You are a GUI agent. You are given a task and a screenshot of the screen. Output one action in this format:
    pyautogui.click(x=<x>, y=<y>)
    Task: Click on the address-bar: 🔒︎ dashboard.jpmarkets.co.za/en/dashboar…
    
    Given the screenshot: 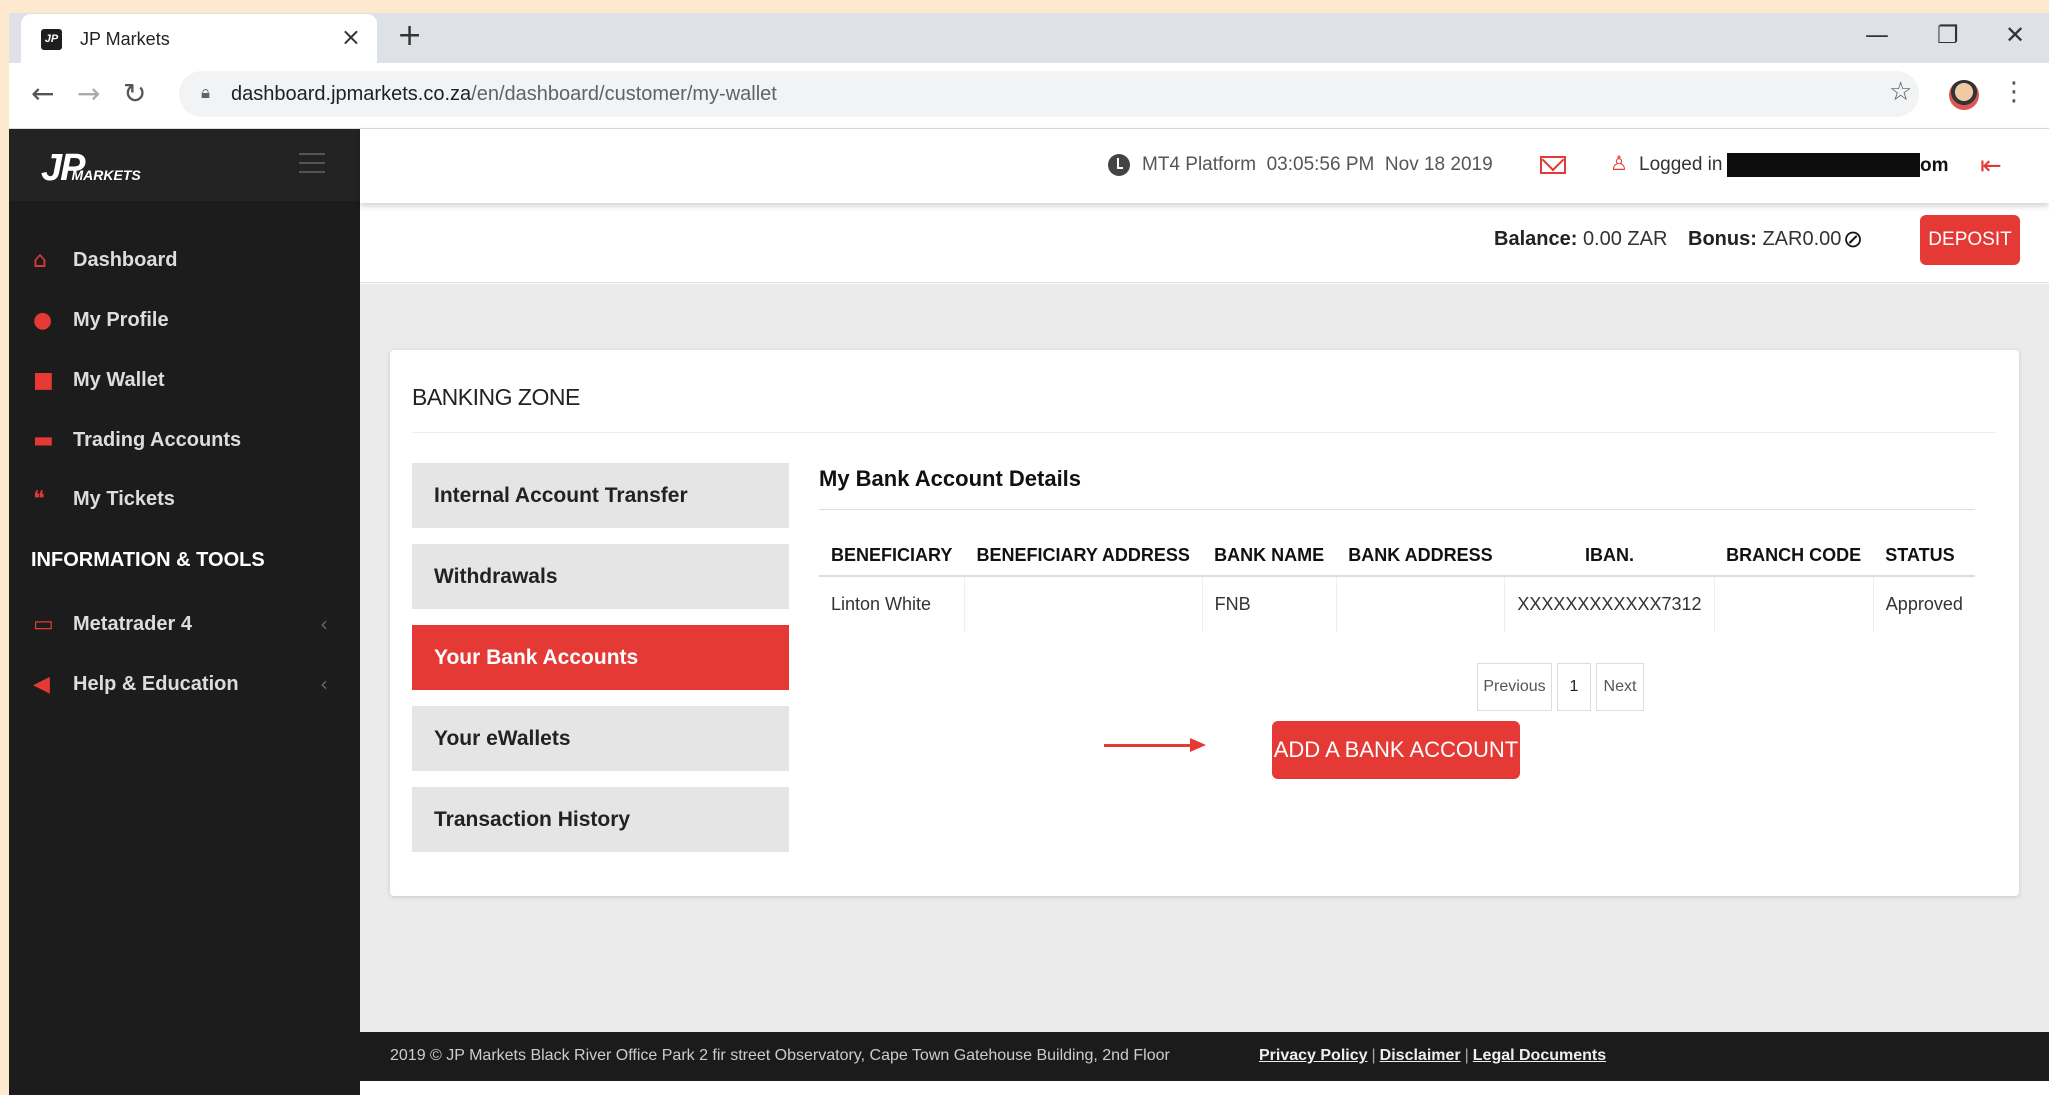 What is the action you would take?
    pyautogui.click(x=1049, y=94)
    